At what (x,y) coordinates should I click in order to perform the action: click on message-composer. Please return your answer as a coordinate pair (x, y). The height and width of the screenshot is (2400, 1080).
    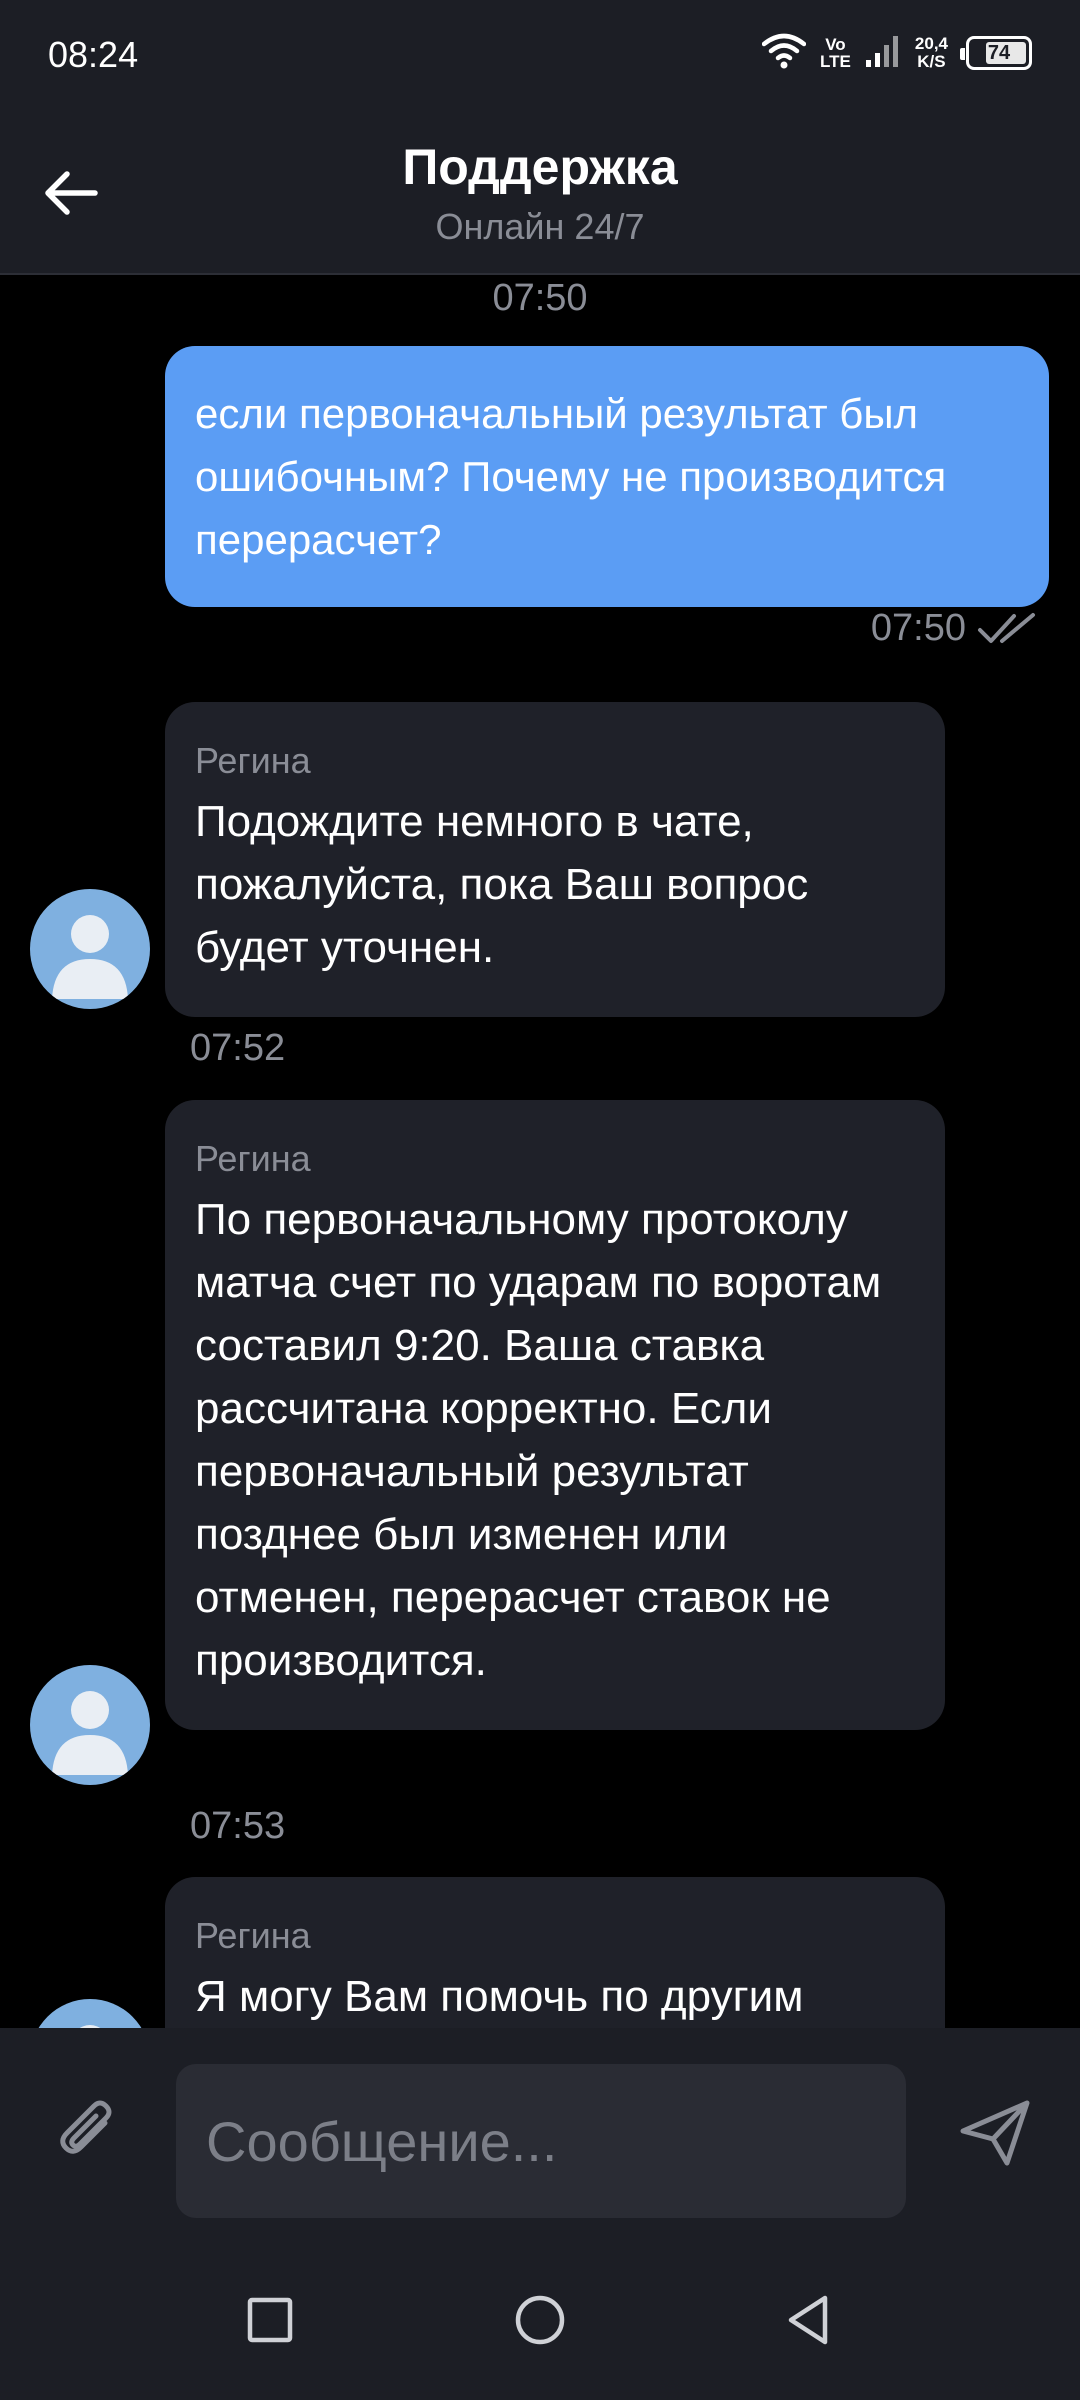
    Looking at the image, I should click on (540, 2134).